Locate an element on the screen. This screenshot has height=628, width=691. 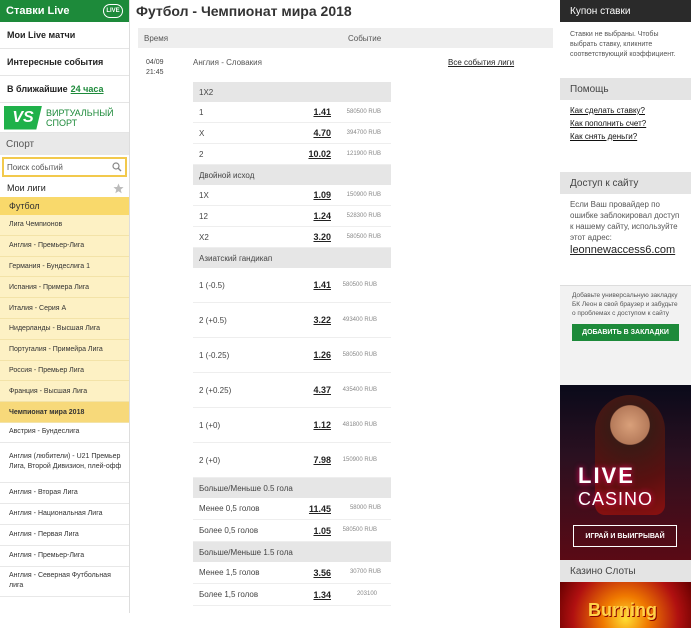
outcome-label: 1X is located at coordinates (204, 195).